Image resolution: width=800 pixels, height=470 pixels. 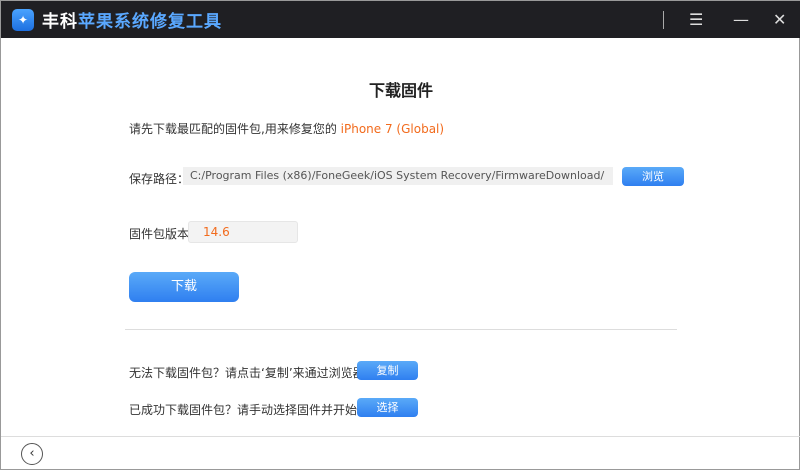 I want to click on version-select: 14.6, so click(x=243, y=232).